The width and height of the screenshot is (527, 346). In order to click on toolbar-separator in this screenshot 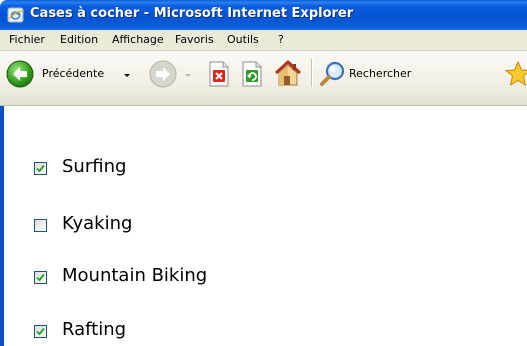, I will do `click(311, 73)`.